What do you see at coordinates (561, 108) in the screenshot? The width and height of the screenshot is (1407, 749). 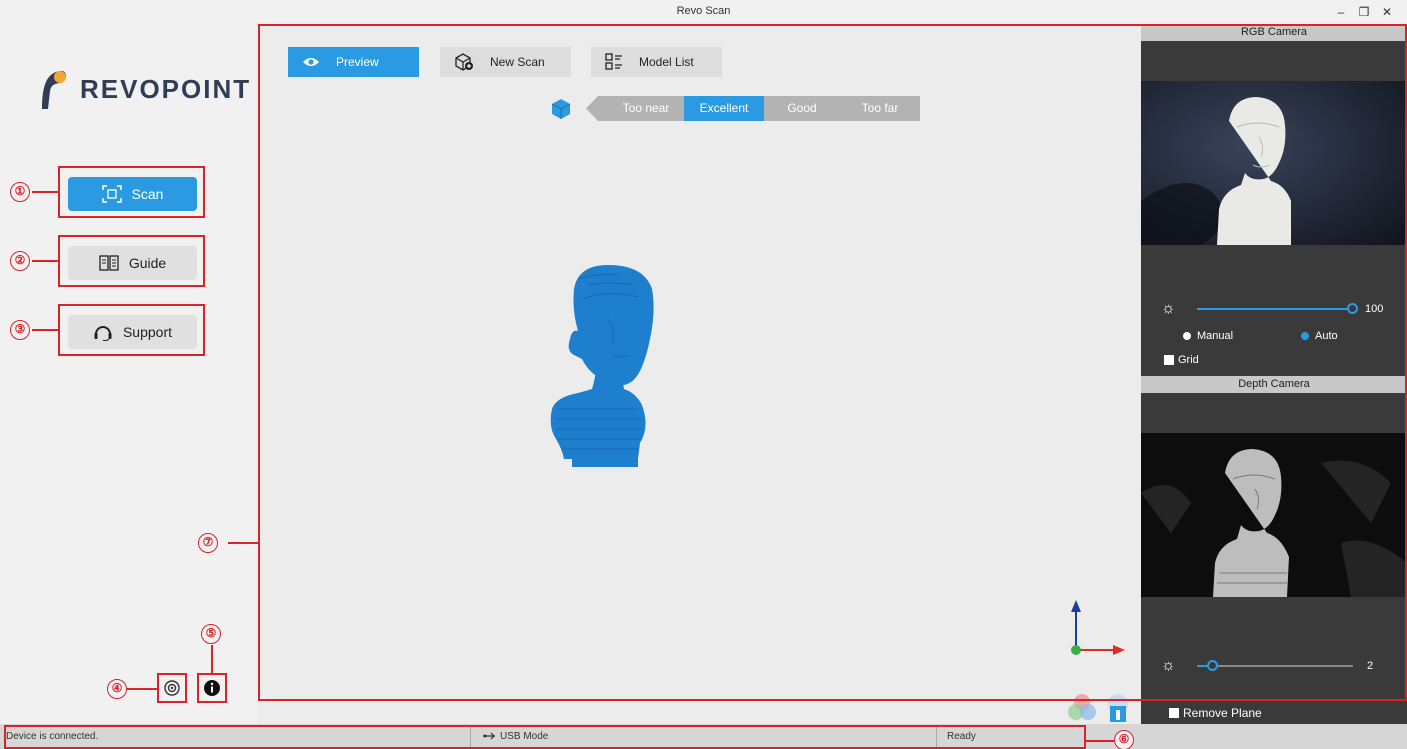 I see `cube-icon` at bounding box center [561, 108].